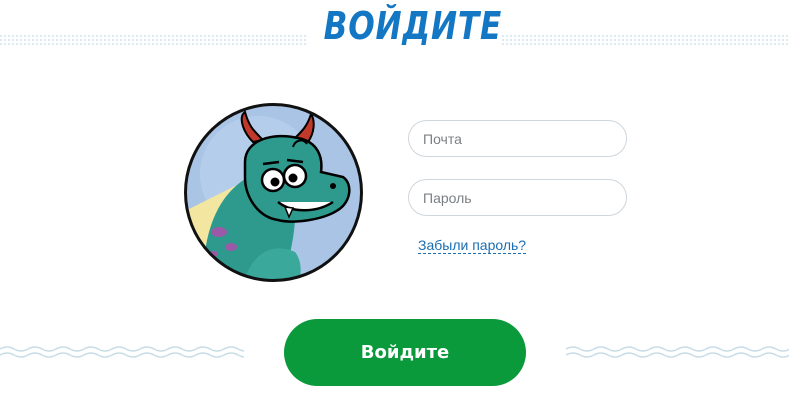 Image resolution: width=789 pixels, height=402 pixels. Describe the element at coordinates (472, 245) in the screenshot. I see `forgot-password-link: Забыли пароль?` at that location.